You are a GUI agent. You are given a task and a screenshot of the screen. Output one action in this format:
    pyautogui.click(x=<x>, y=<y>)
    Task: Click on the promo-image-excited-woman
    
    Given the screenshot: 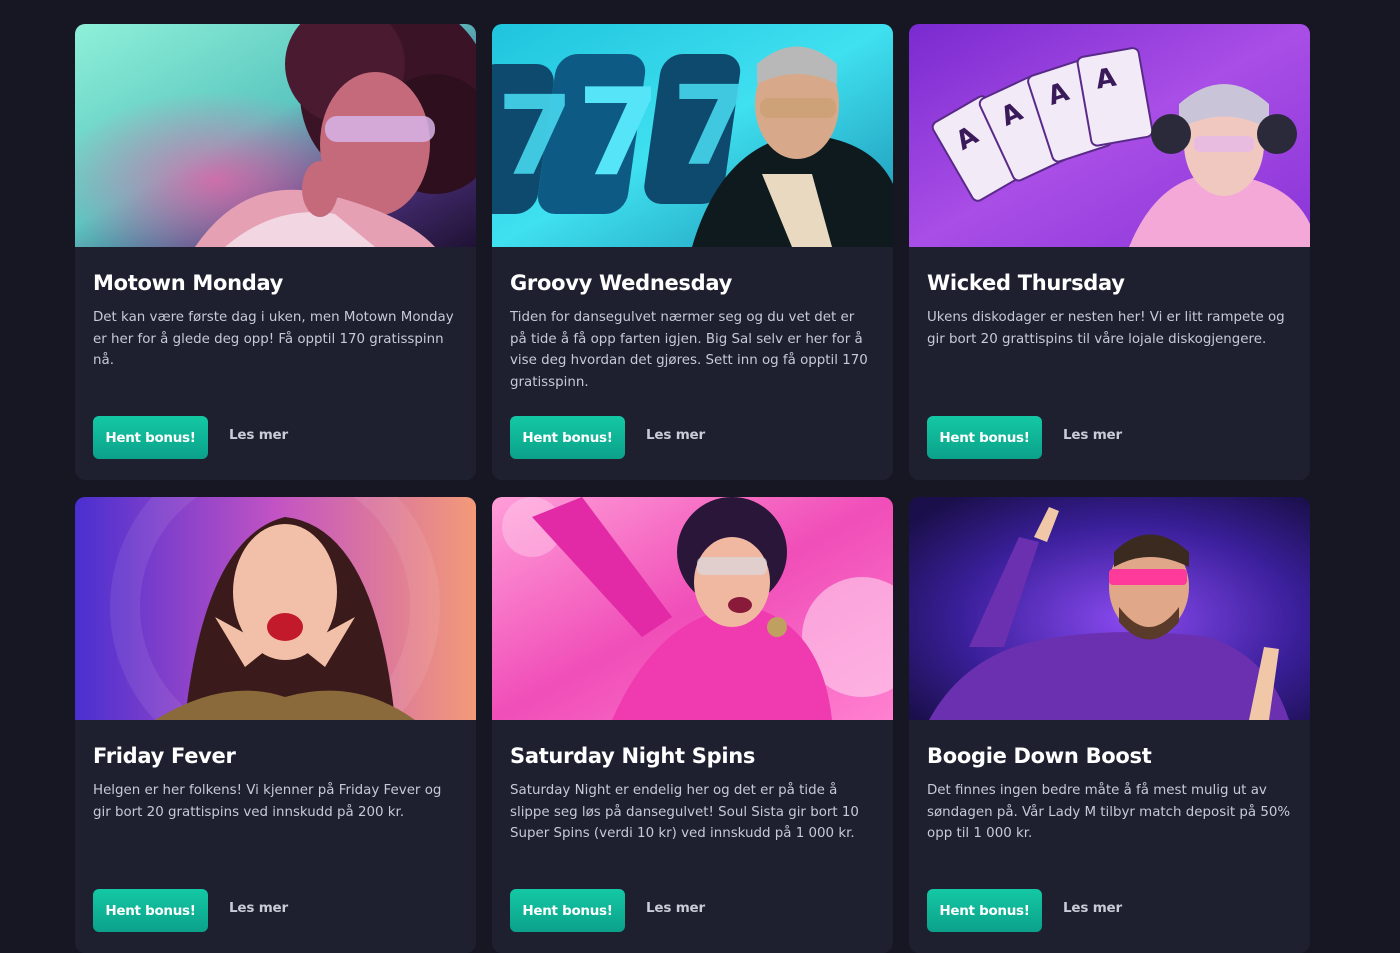 What is the action you would take?
    pyautogui.click(x=275, y=608)
    